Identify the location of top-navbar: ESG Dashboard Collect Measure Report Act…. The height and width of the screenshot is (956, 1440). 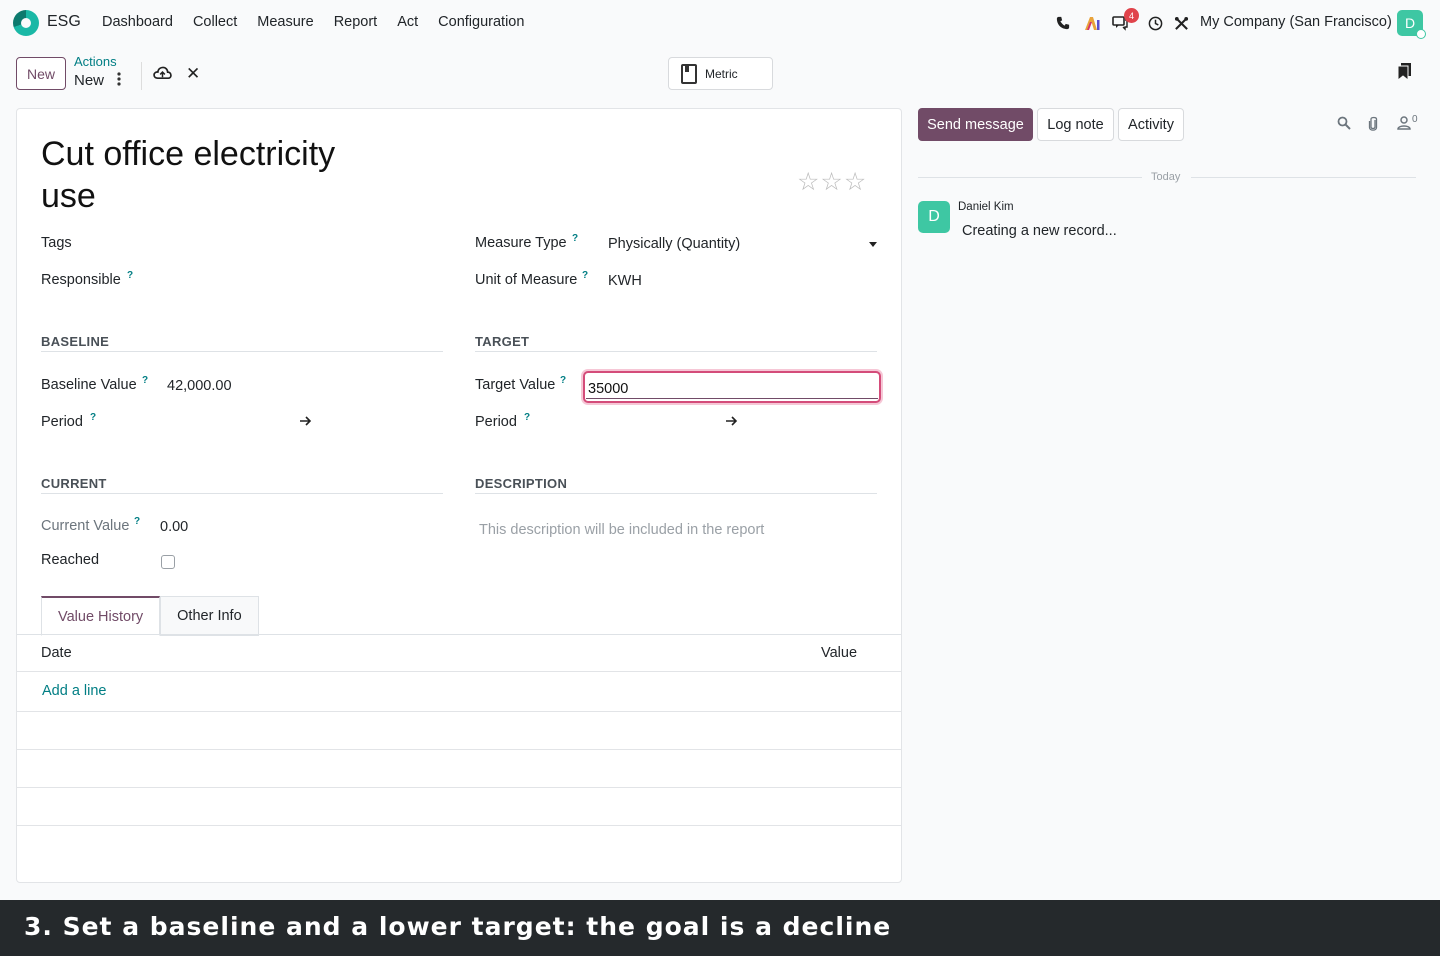
(720, 23).